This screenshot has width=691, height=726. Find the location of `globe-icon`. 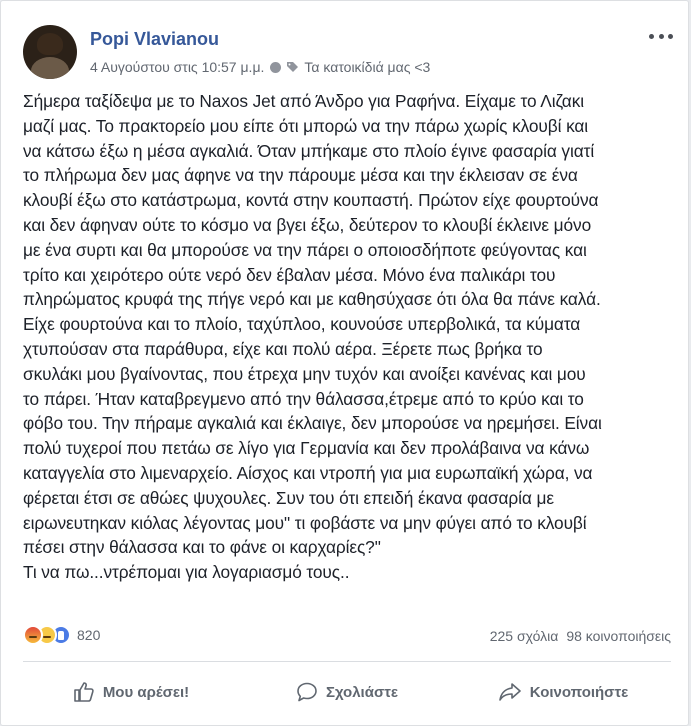

globe-icon is located at coordinates (276, 67).